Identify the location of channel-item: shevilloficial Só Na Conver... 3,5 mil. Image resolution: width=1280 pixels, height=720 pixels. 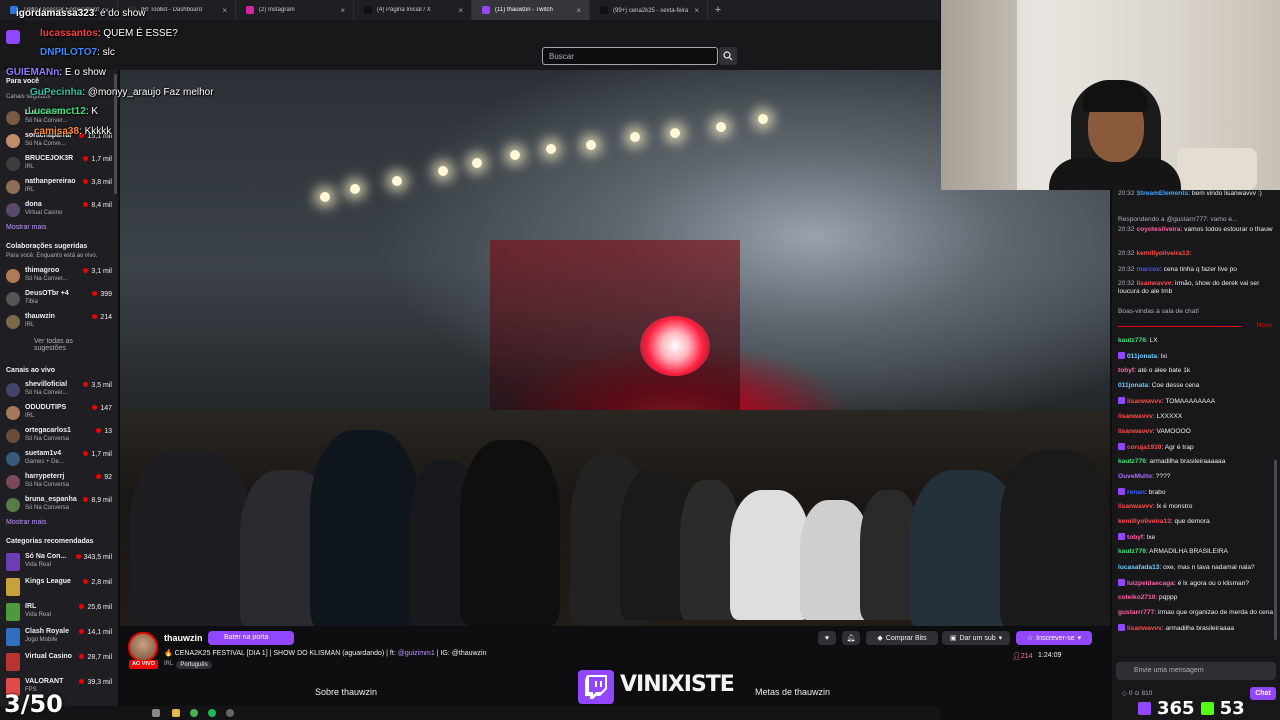
(59, 390).